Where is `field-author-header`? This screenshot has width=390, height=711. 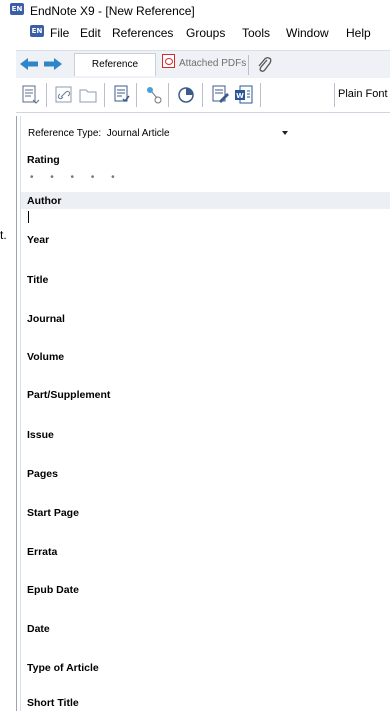
field-author-header is located at coordinates (205, 200).